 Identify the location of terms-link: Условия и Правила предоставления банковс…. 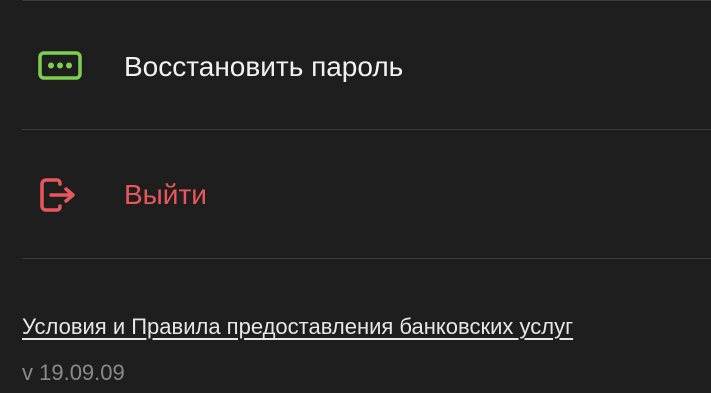
(297, 327).